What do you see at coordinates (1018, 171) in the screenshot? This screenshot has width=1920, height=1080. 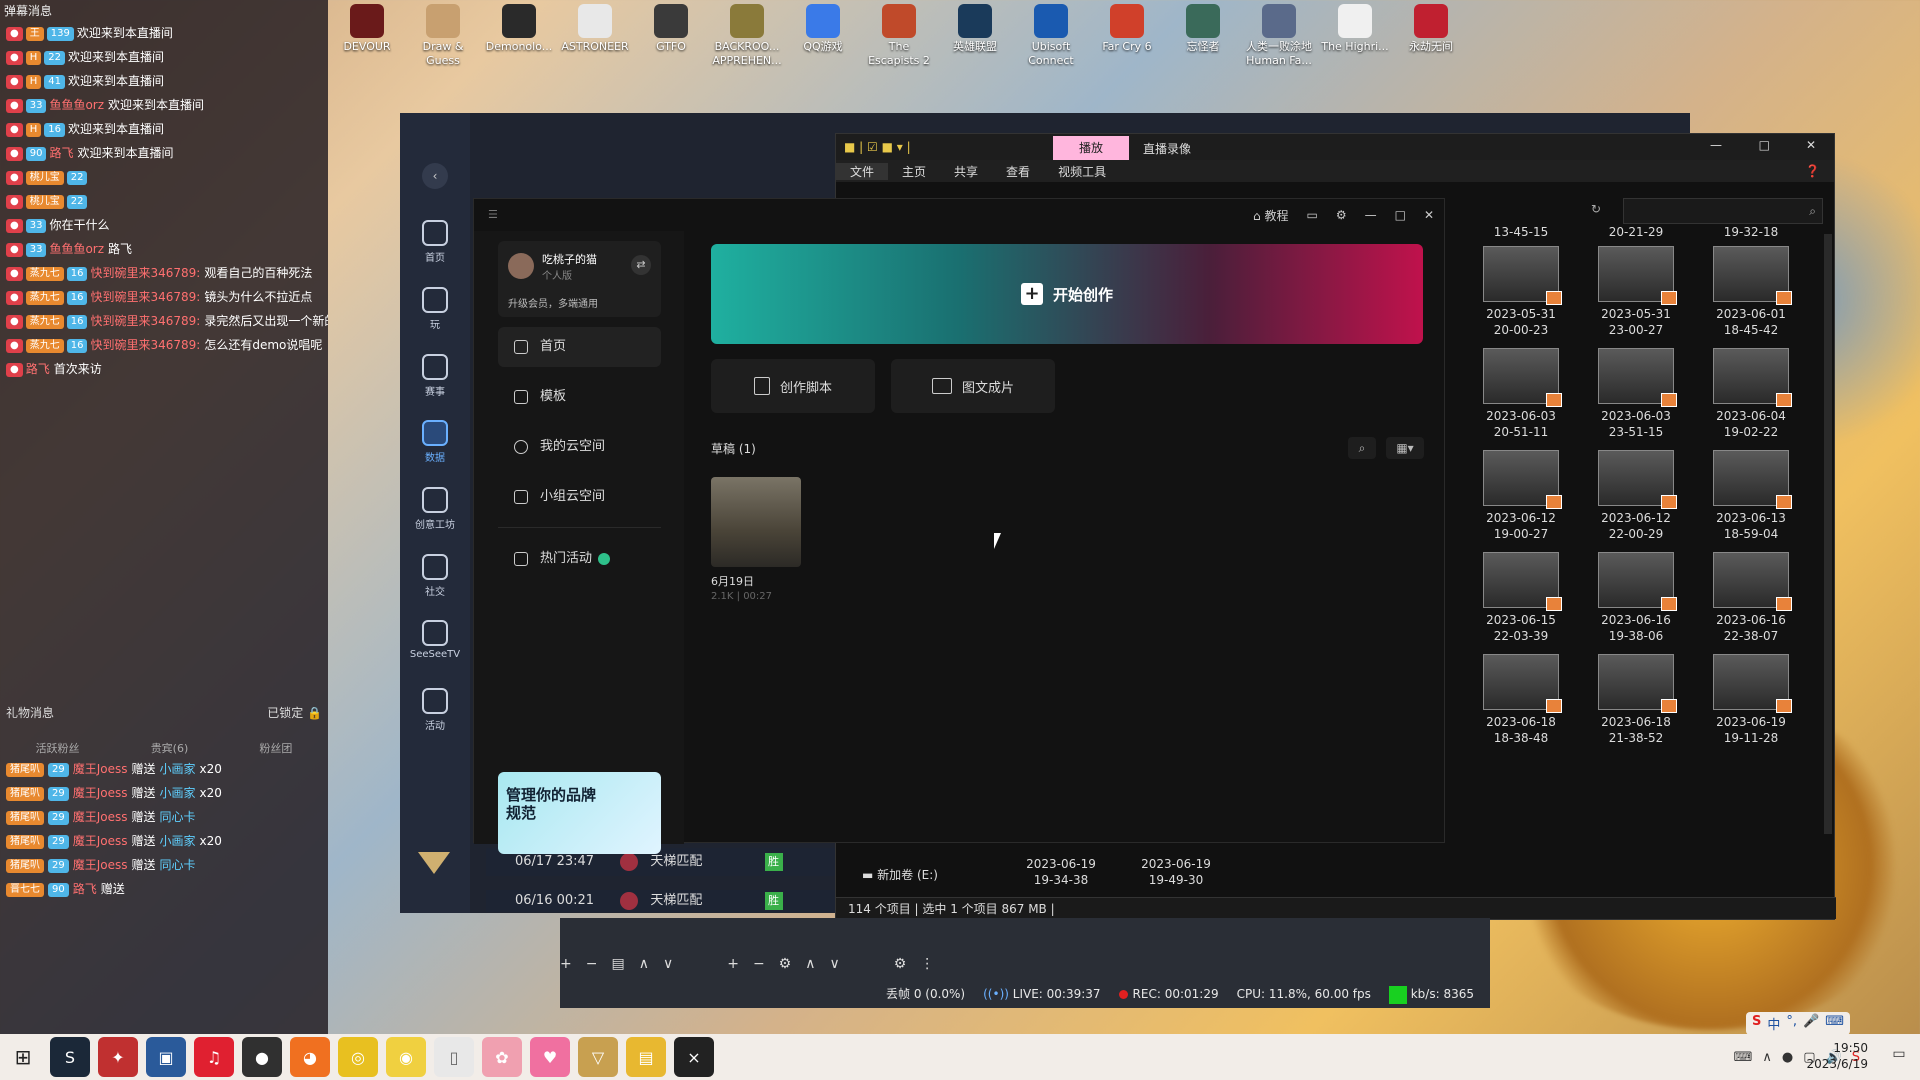 I see `ribbon-view: 查看` at bounding box center [1018, 171].